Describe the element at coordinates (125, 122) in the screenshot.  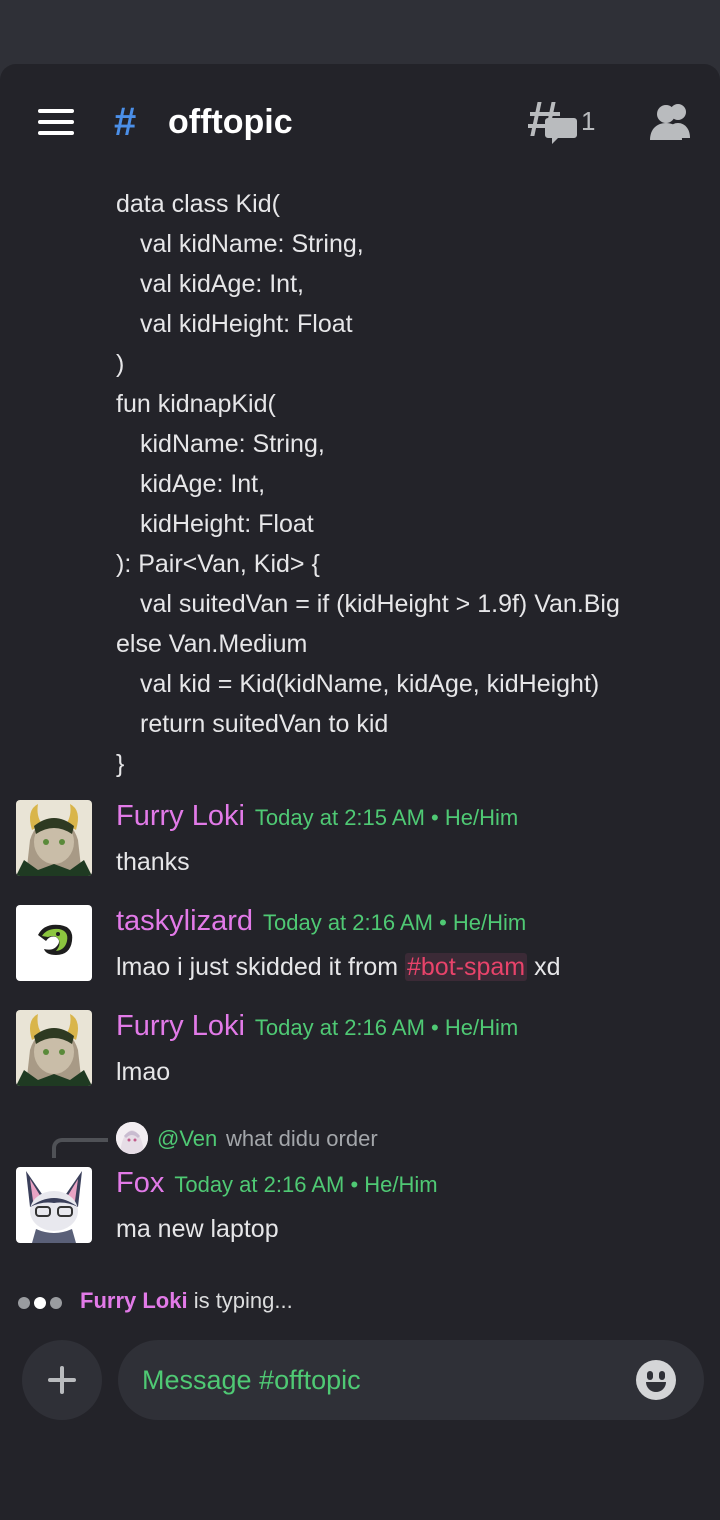
I see `channel-hash-icon: #` at that location.